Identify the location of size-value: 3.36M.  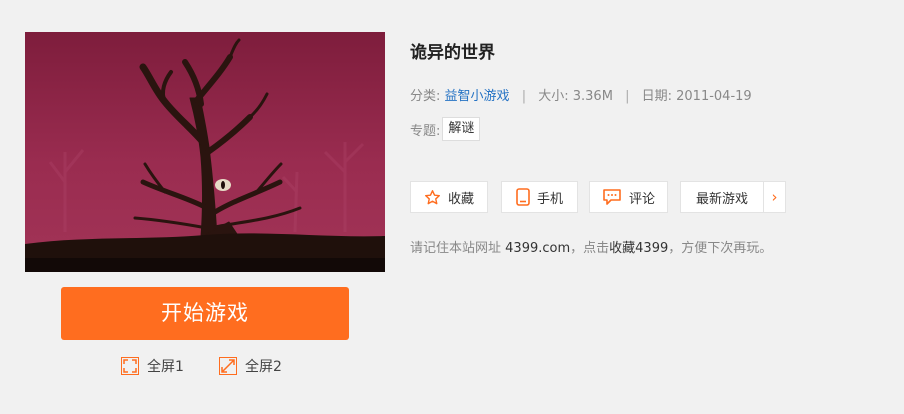
(592, 96).